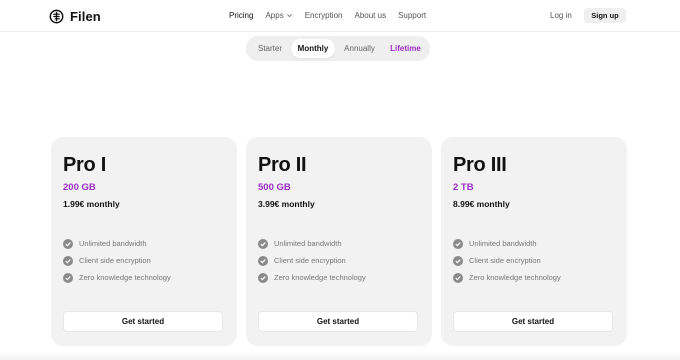  I want to click on nav-link-pricing: Pricing, so click(241, 15).